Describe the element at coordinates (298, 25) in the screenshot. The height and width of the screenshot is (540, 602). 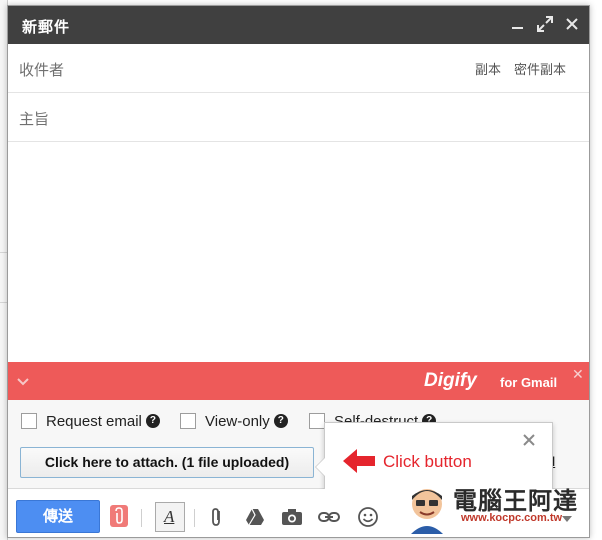
I see `compose-titlebar: 新郵件` at that location.